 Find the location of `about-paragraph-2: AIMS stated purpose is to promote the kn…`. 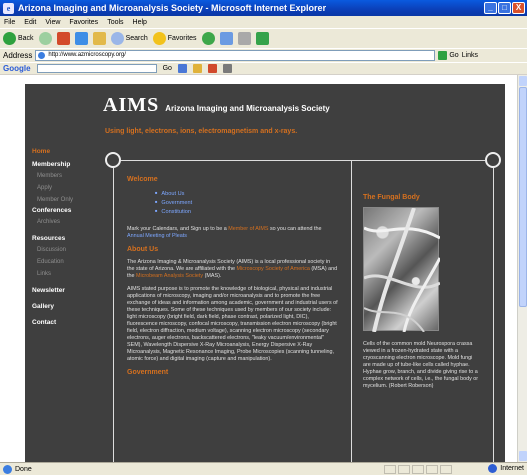

about-paragraph-2: AIMS stated purpose is to promote the kn… is located at coordinates (232, 324).